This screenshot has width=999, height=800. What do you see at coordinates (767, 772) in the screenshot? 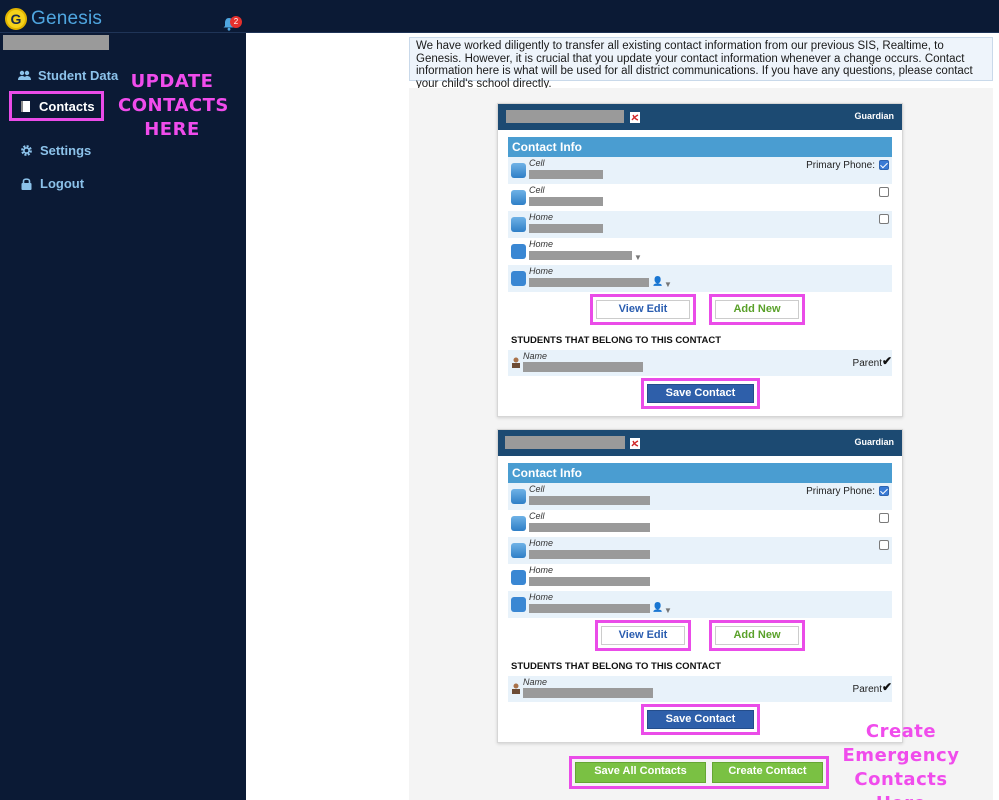
I see `create-contact-button: Create Contact` at bounding box center [767, 772].